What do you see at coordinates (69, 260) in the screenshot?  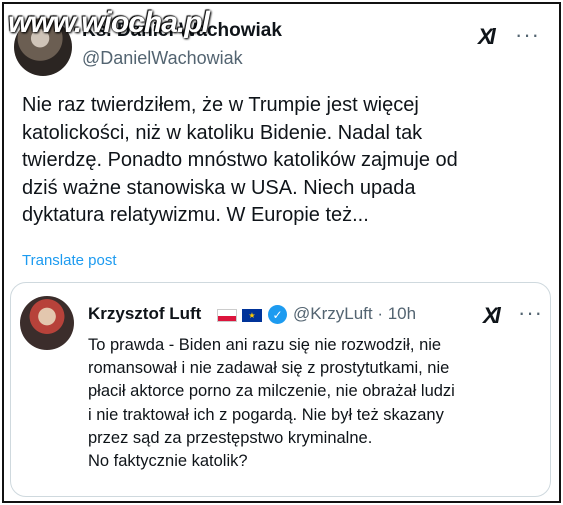 I see `translate-post-link: Translate post` at bounding box center [69, 260].